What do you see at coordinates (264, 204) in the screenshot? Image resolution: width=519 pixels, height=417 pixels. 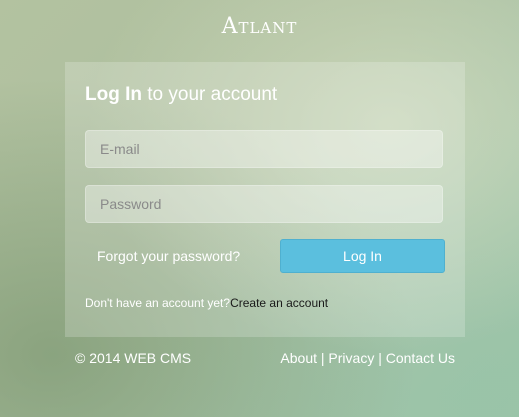 I see `password-field` at bounding box center [264, 204].